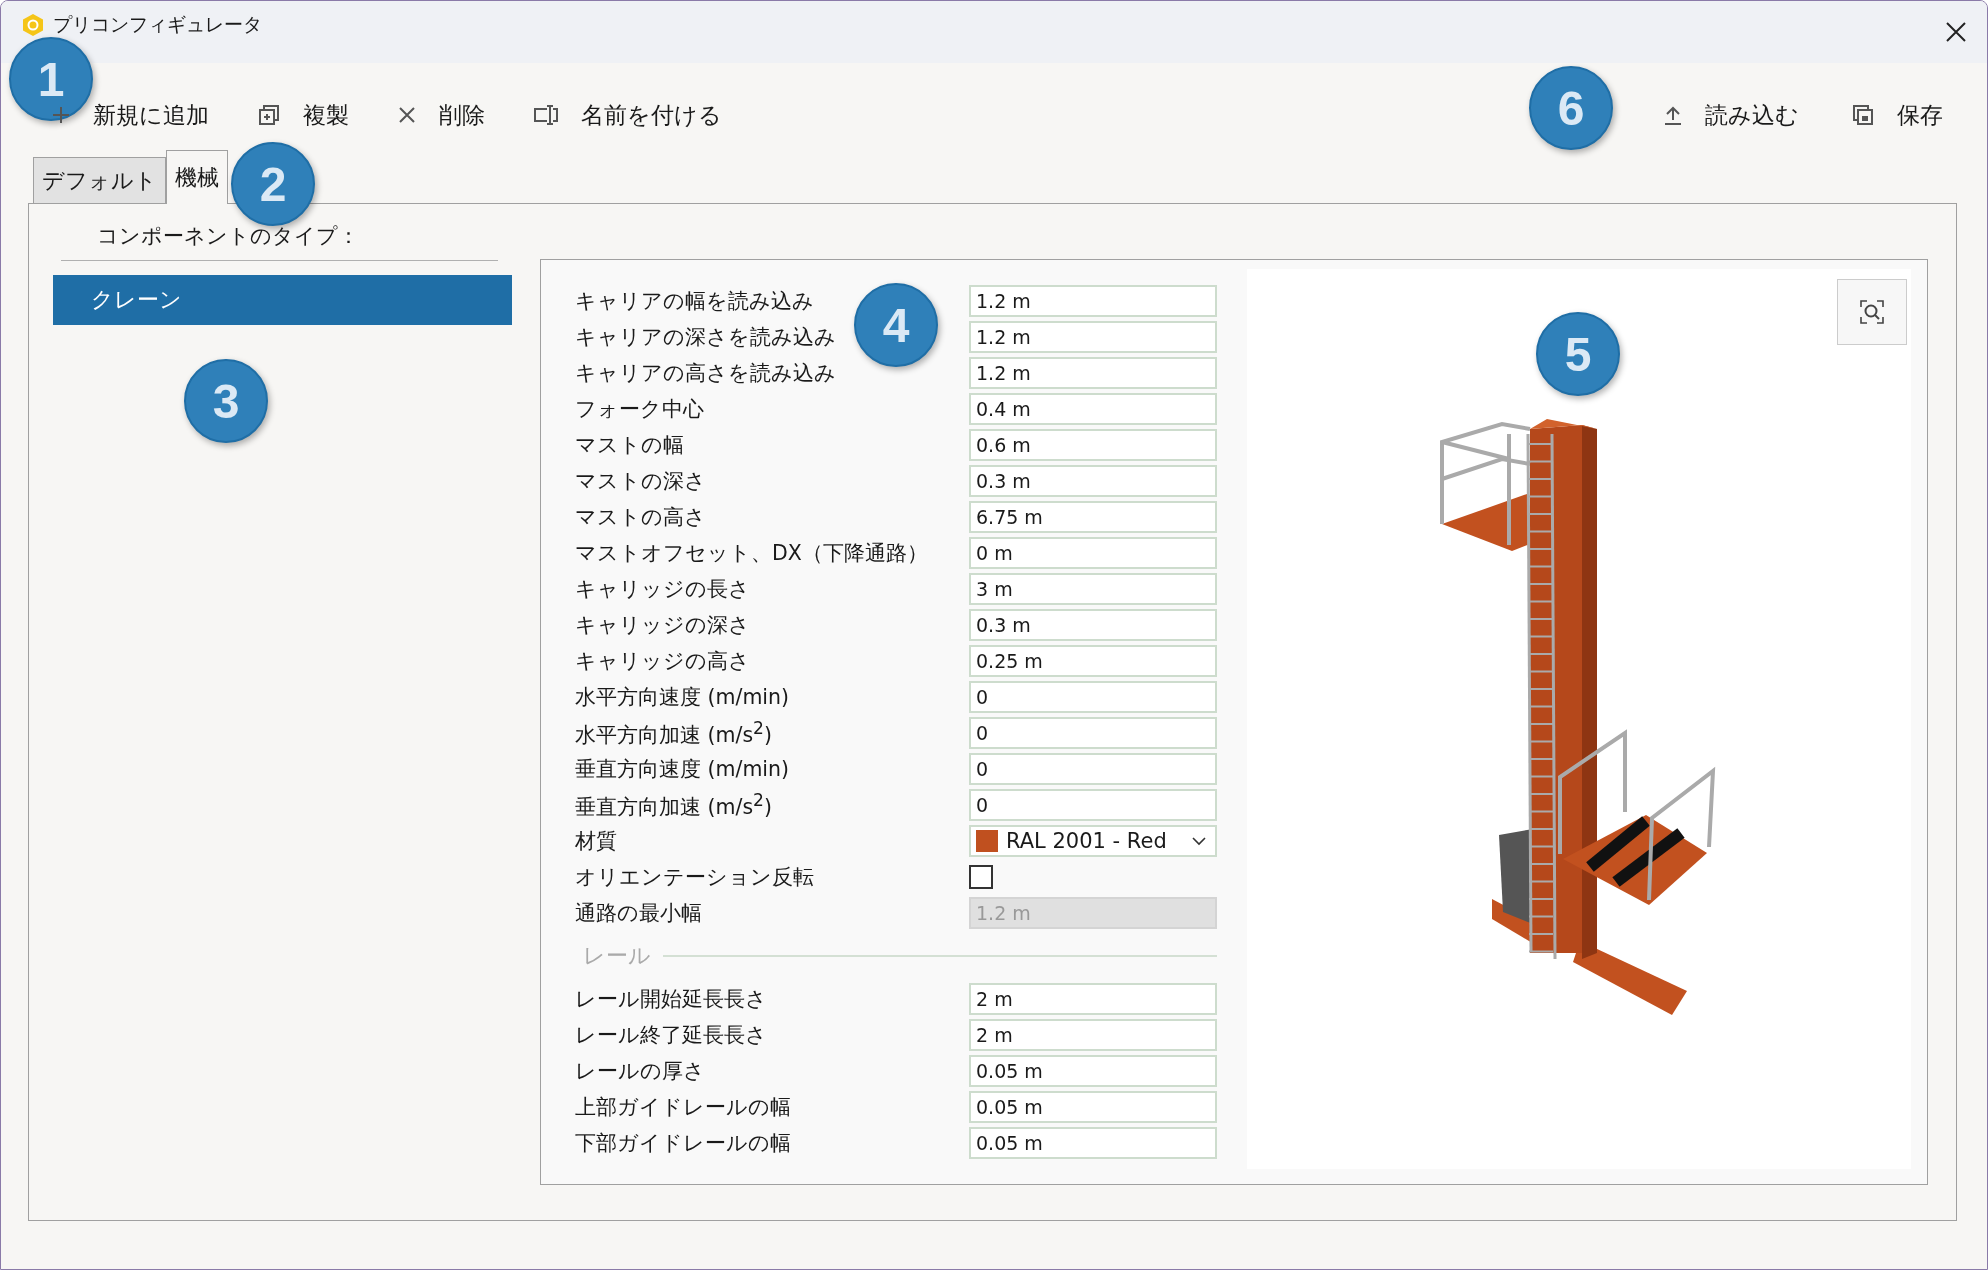  I want to click on callout-badge: 3, so click(226, 401).